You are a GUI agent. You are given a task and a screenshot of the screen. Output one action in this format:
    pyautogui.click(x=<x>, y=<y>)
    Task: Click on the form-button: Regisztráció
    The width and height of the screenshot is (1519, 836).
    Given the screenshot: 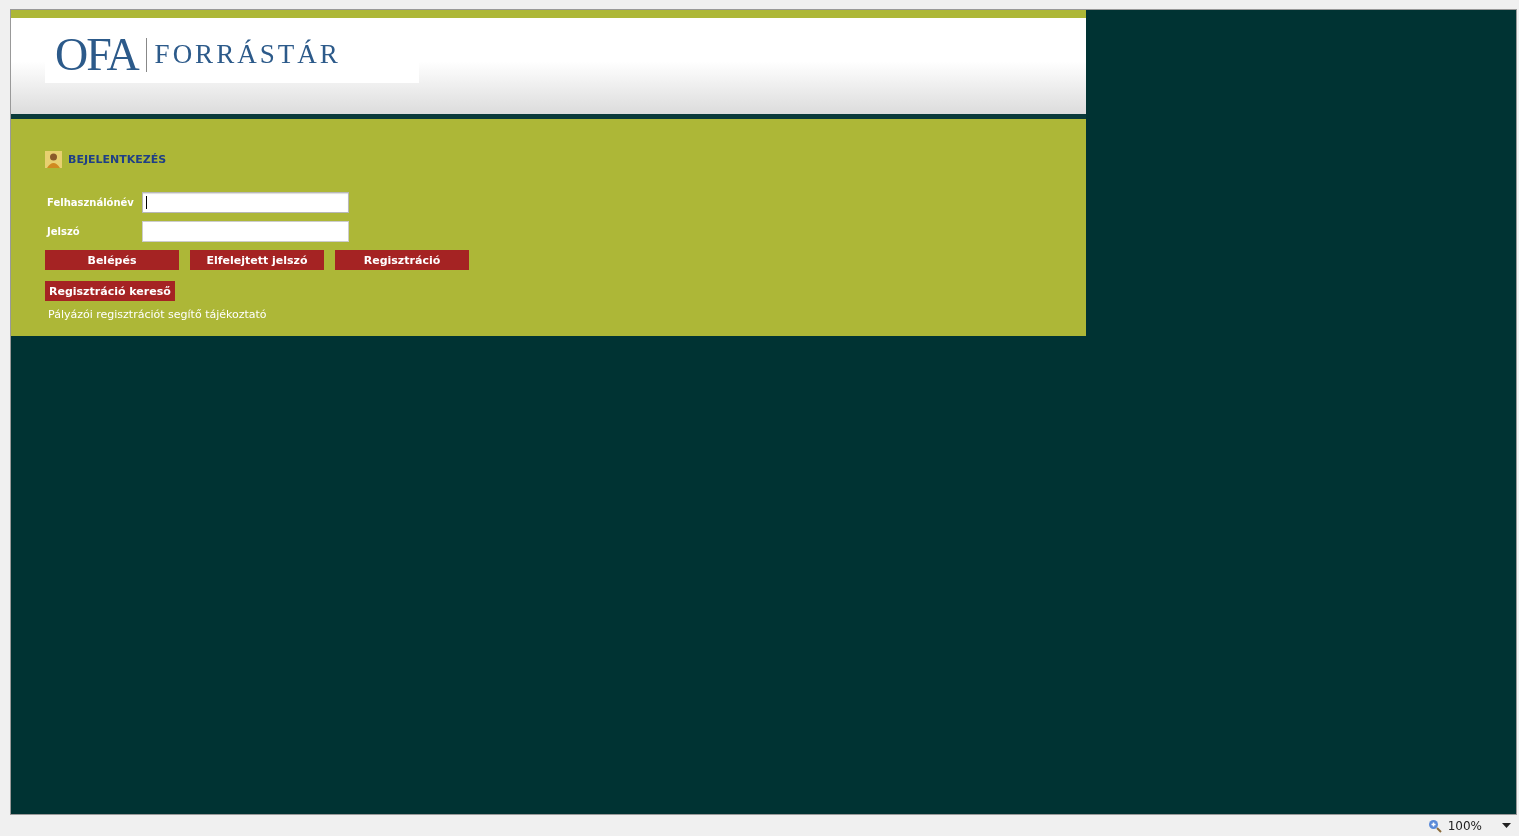 What is the action you would take?
    pyautogui.click(x=402, y=260)
    